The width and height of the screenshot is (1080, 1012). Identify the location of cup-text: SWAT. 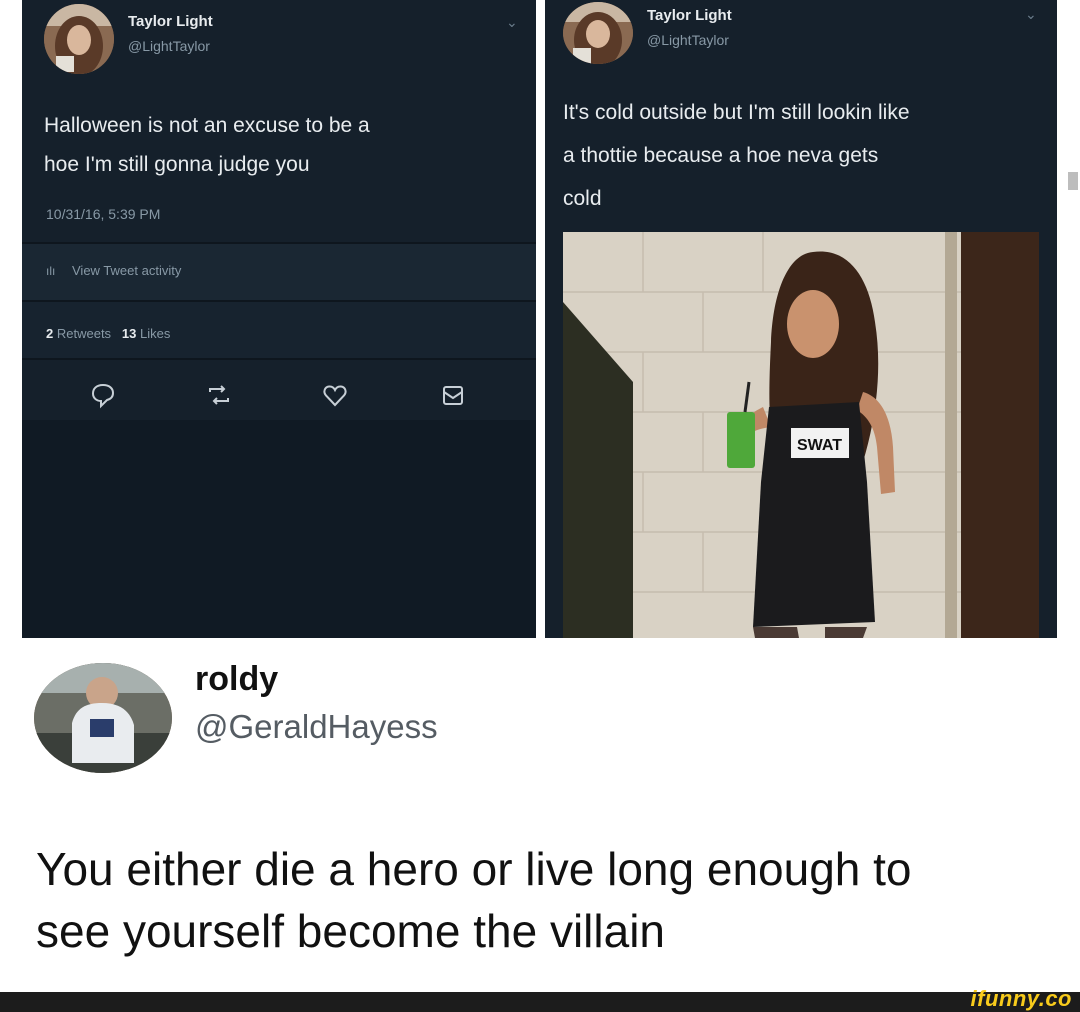
(819, 445).